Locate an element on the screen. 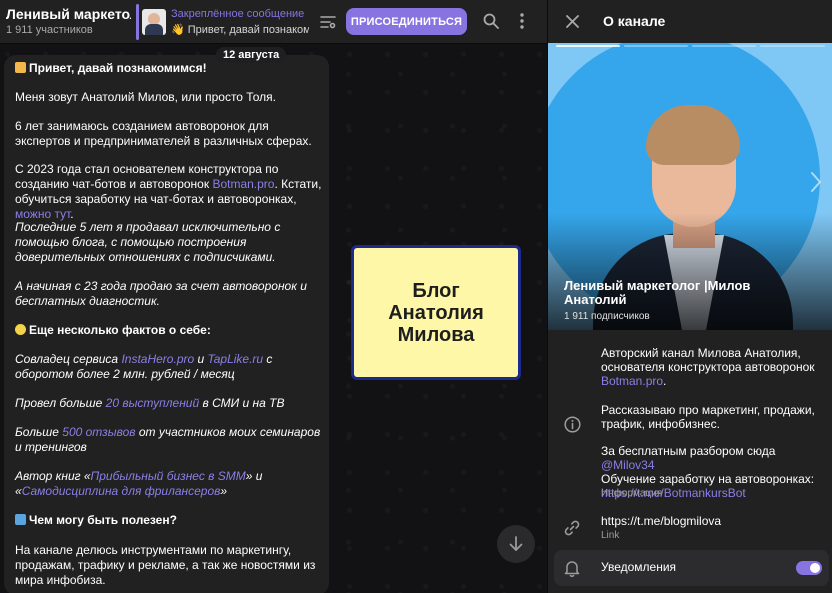  pinned-preview: 👋 Привет, давай познакомимся! is located at coordinates (240, 29).